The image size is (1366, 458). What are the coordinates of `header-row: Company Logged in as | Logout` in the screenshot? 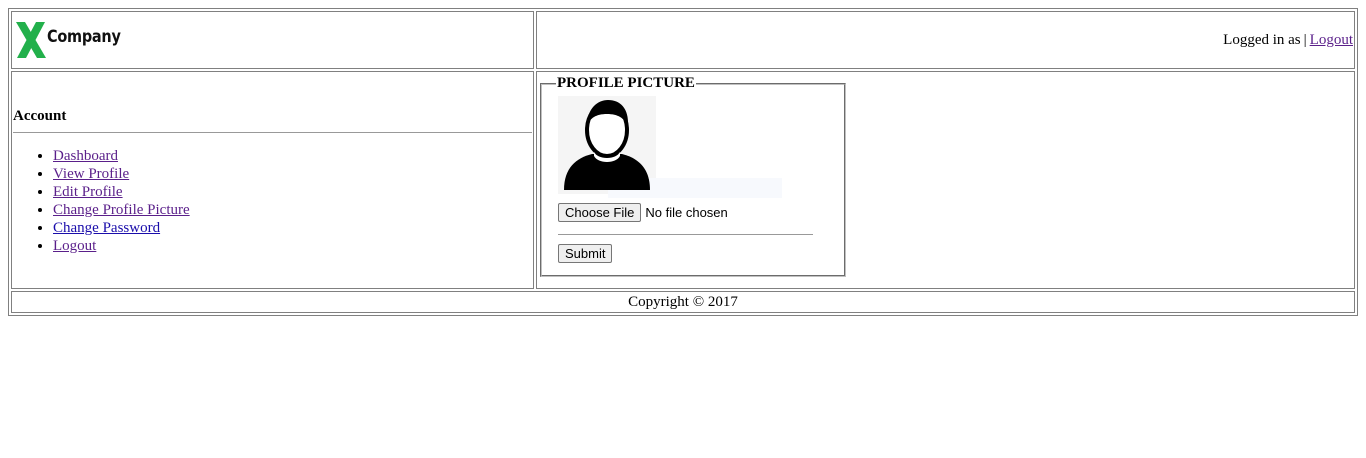 It's located at (683, 40).